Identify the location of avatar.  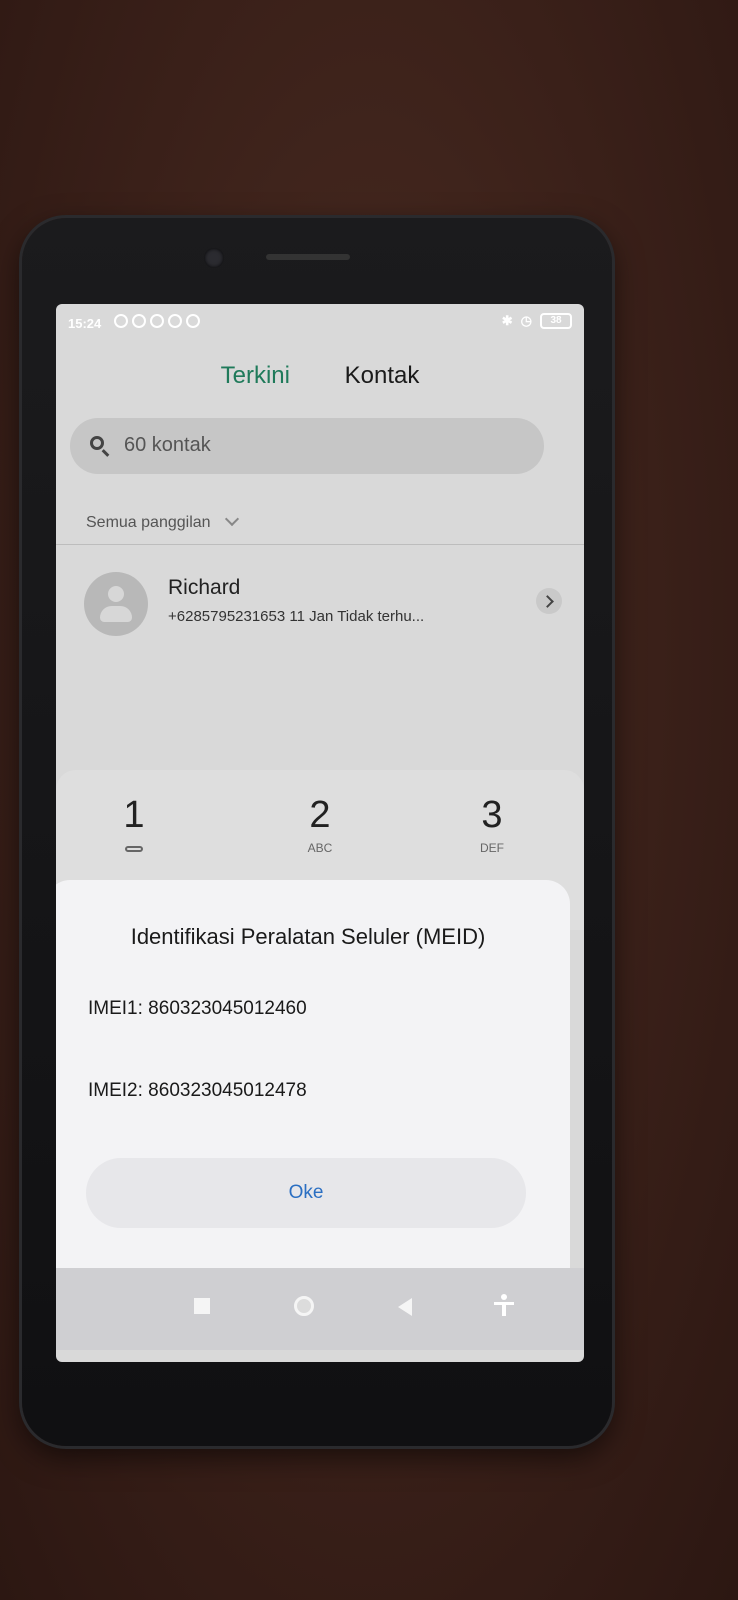
(116, 604).